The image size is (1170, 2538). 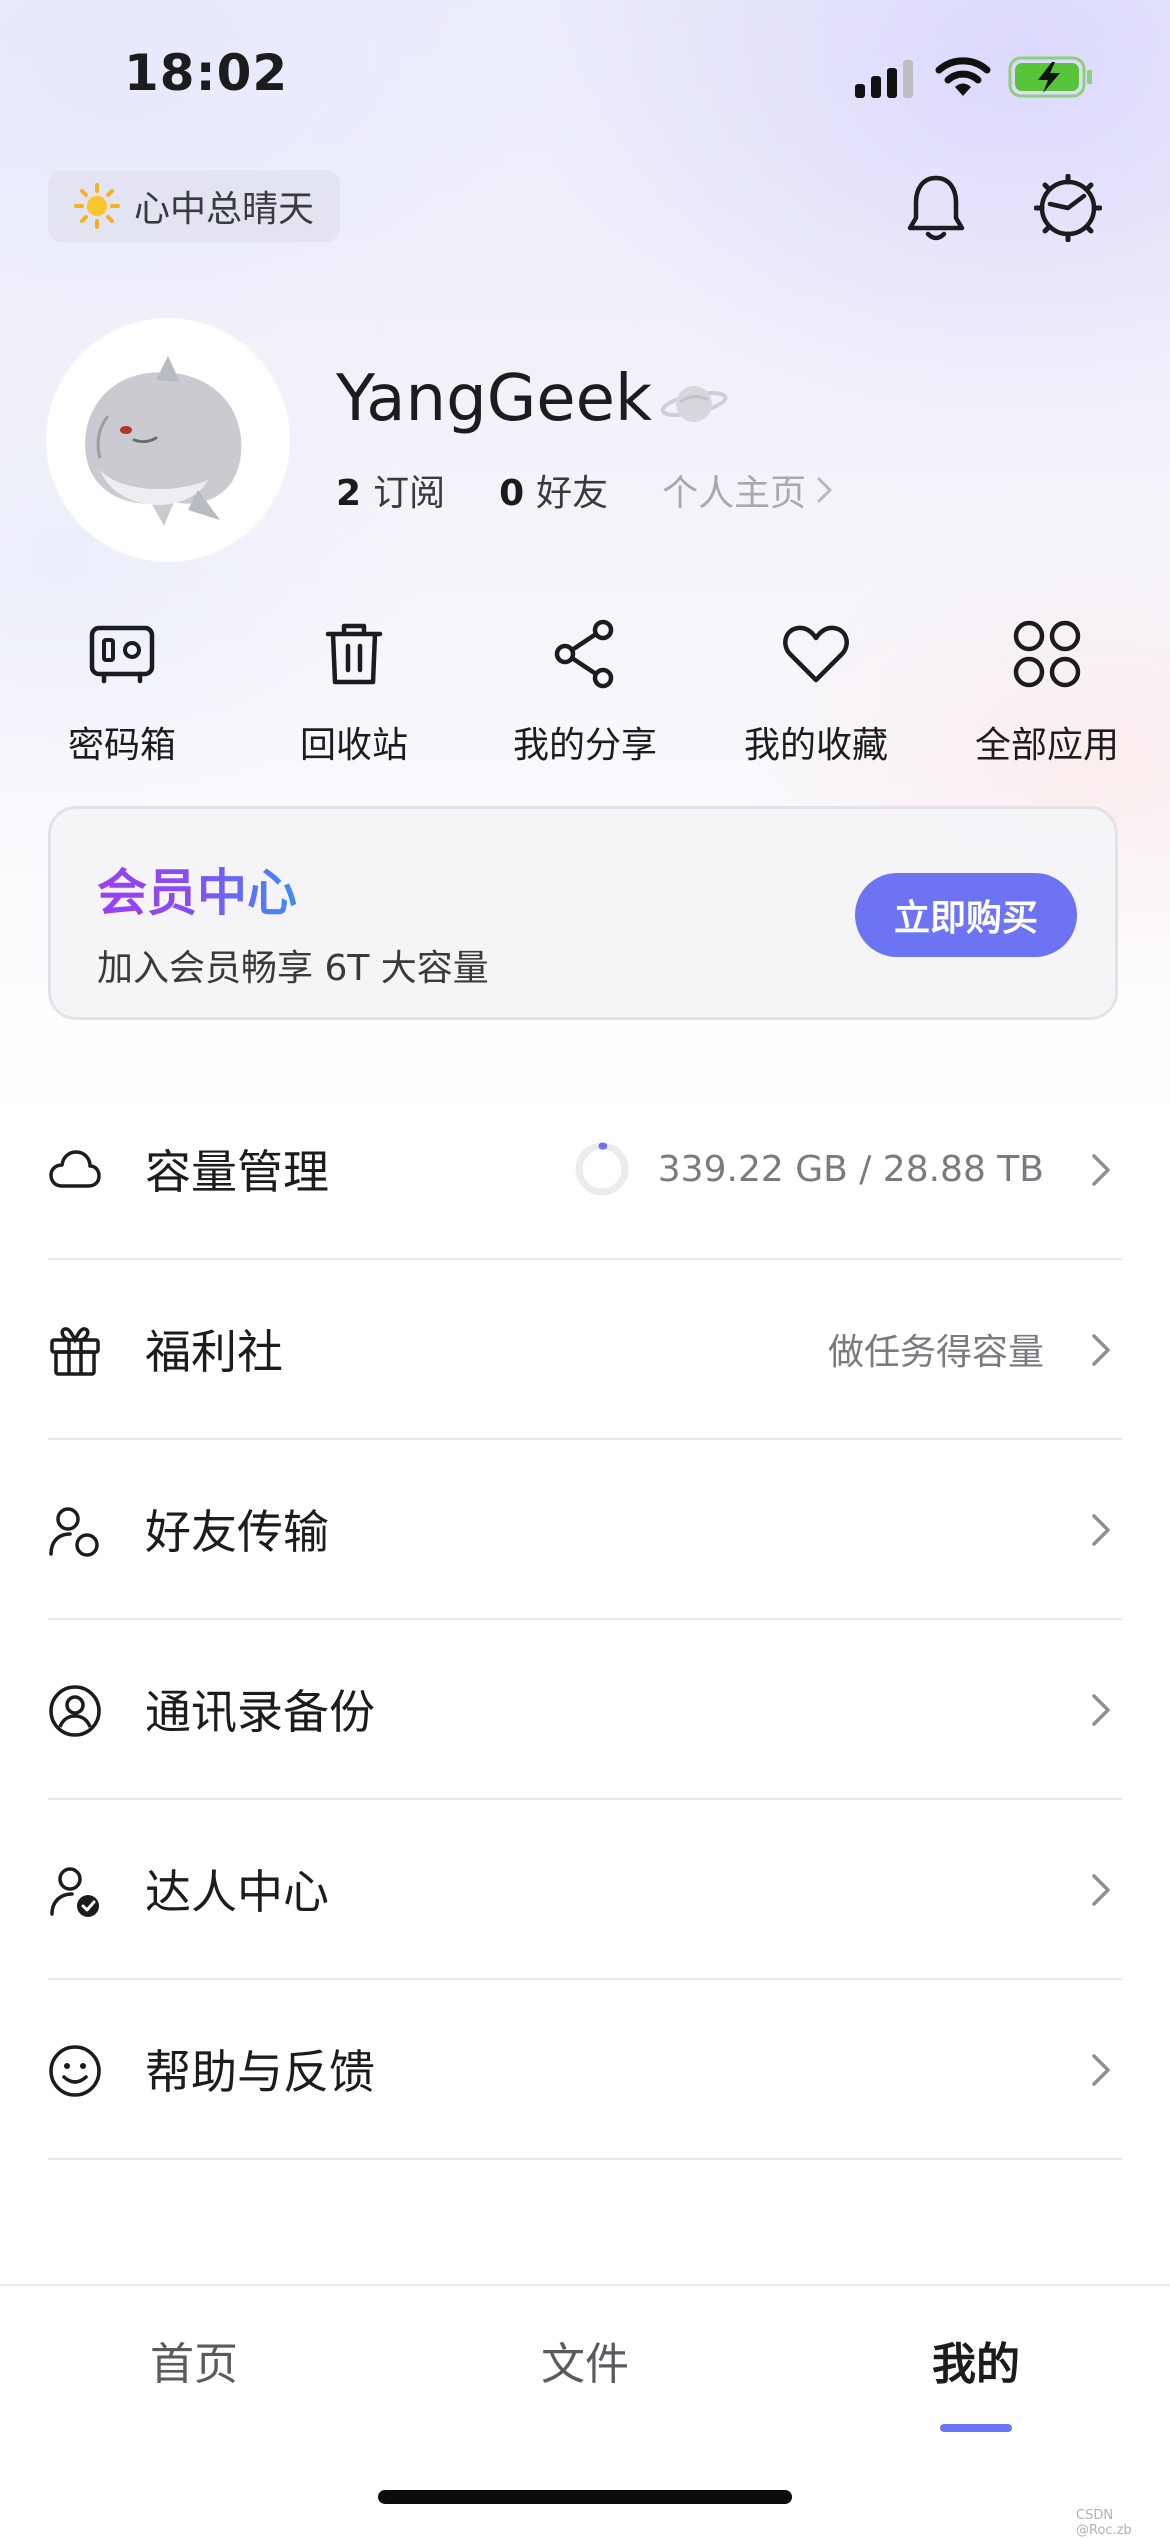 What do you see at coordinates (354, 654) in the screenshot?
I see `trash-icon` at bounding box center [354, 654].